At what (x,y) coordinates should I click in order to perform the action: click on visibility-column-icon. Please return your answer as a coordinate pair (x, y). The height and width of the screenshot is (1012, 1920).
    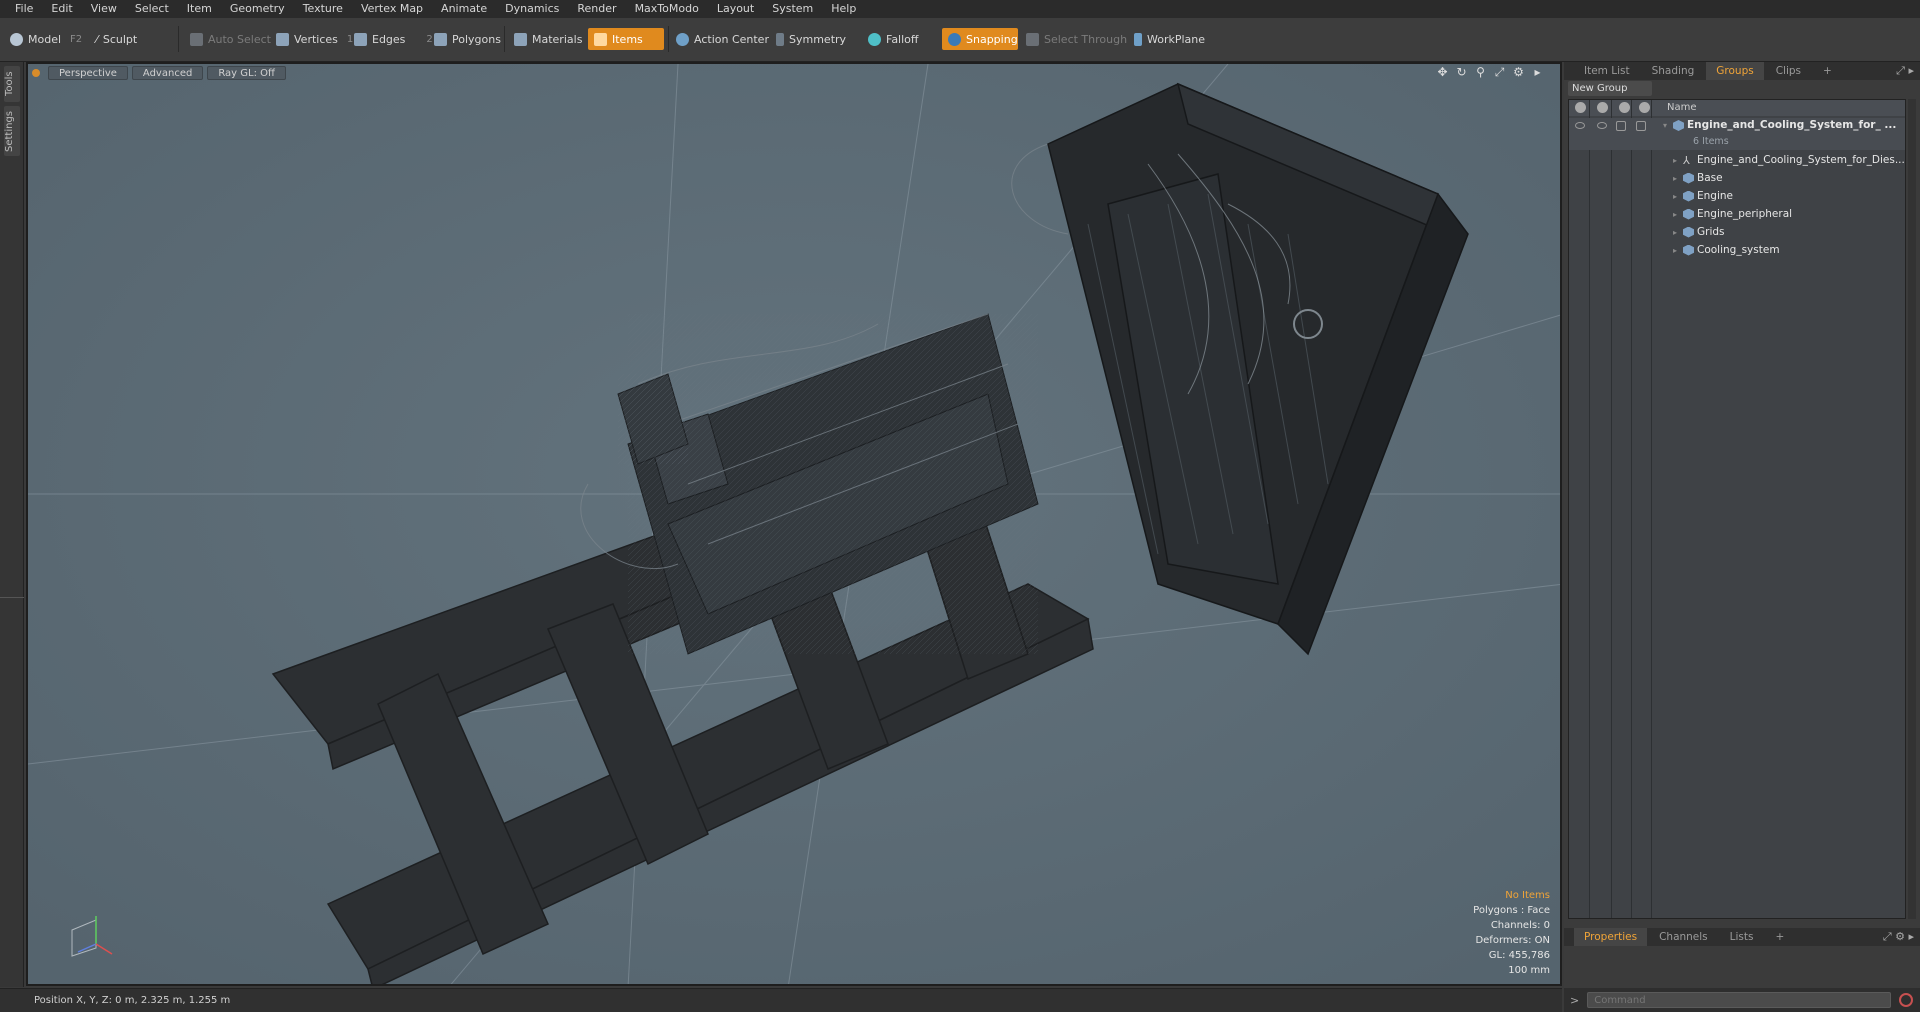
    Looking at the image, I should click on (1580, 107).